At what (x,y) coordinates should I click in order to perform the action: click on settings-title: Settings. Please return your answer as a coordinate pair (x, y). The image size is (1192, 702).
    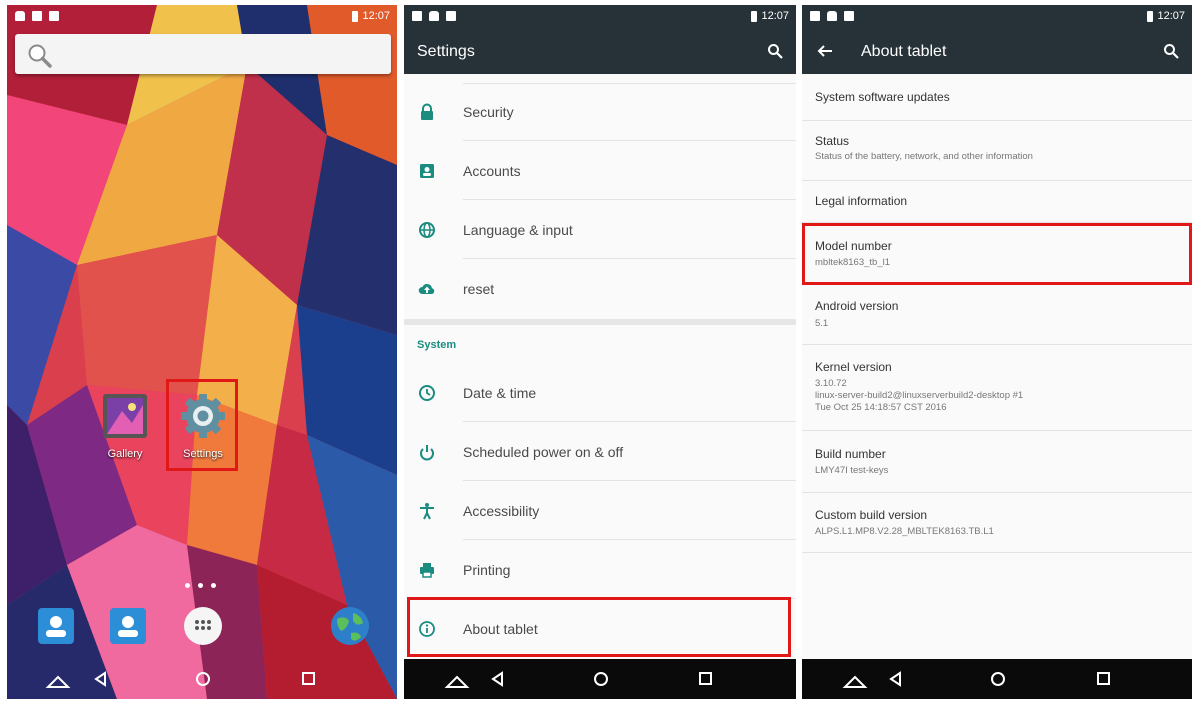
    Looking at the image, I should click on (446, 51).